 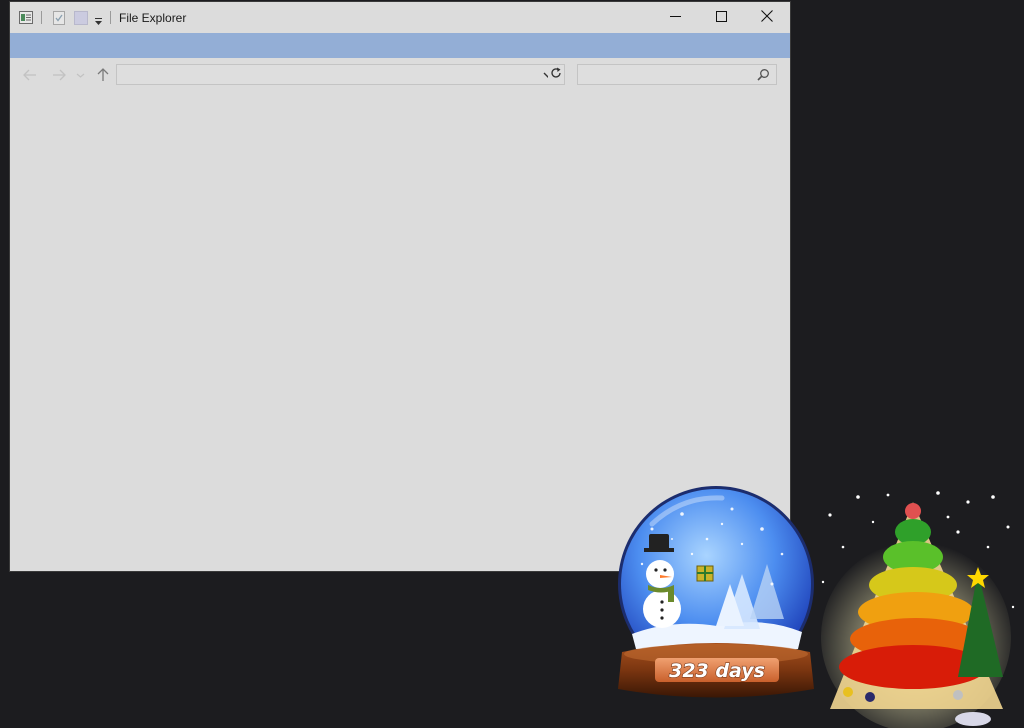 What do you see at coordinates (80, 75) in the screenshot?
I see `recent-locations-icon` at bounding box center [80, 75].